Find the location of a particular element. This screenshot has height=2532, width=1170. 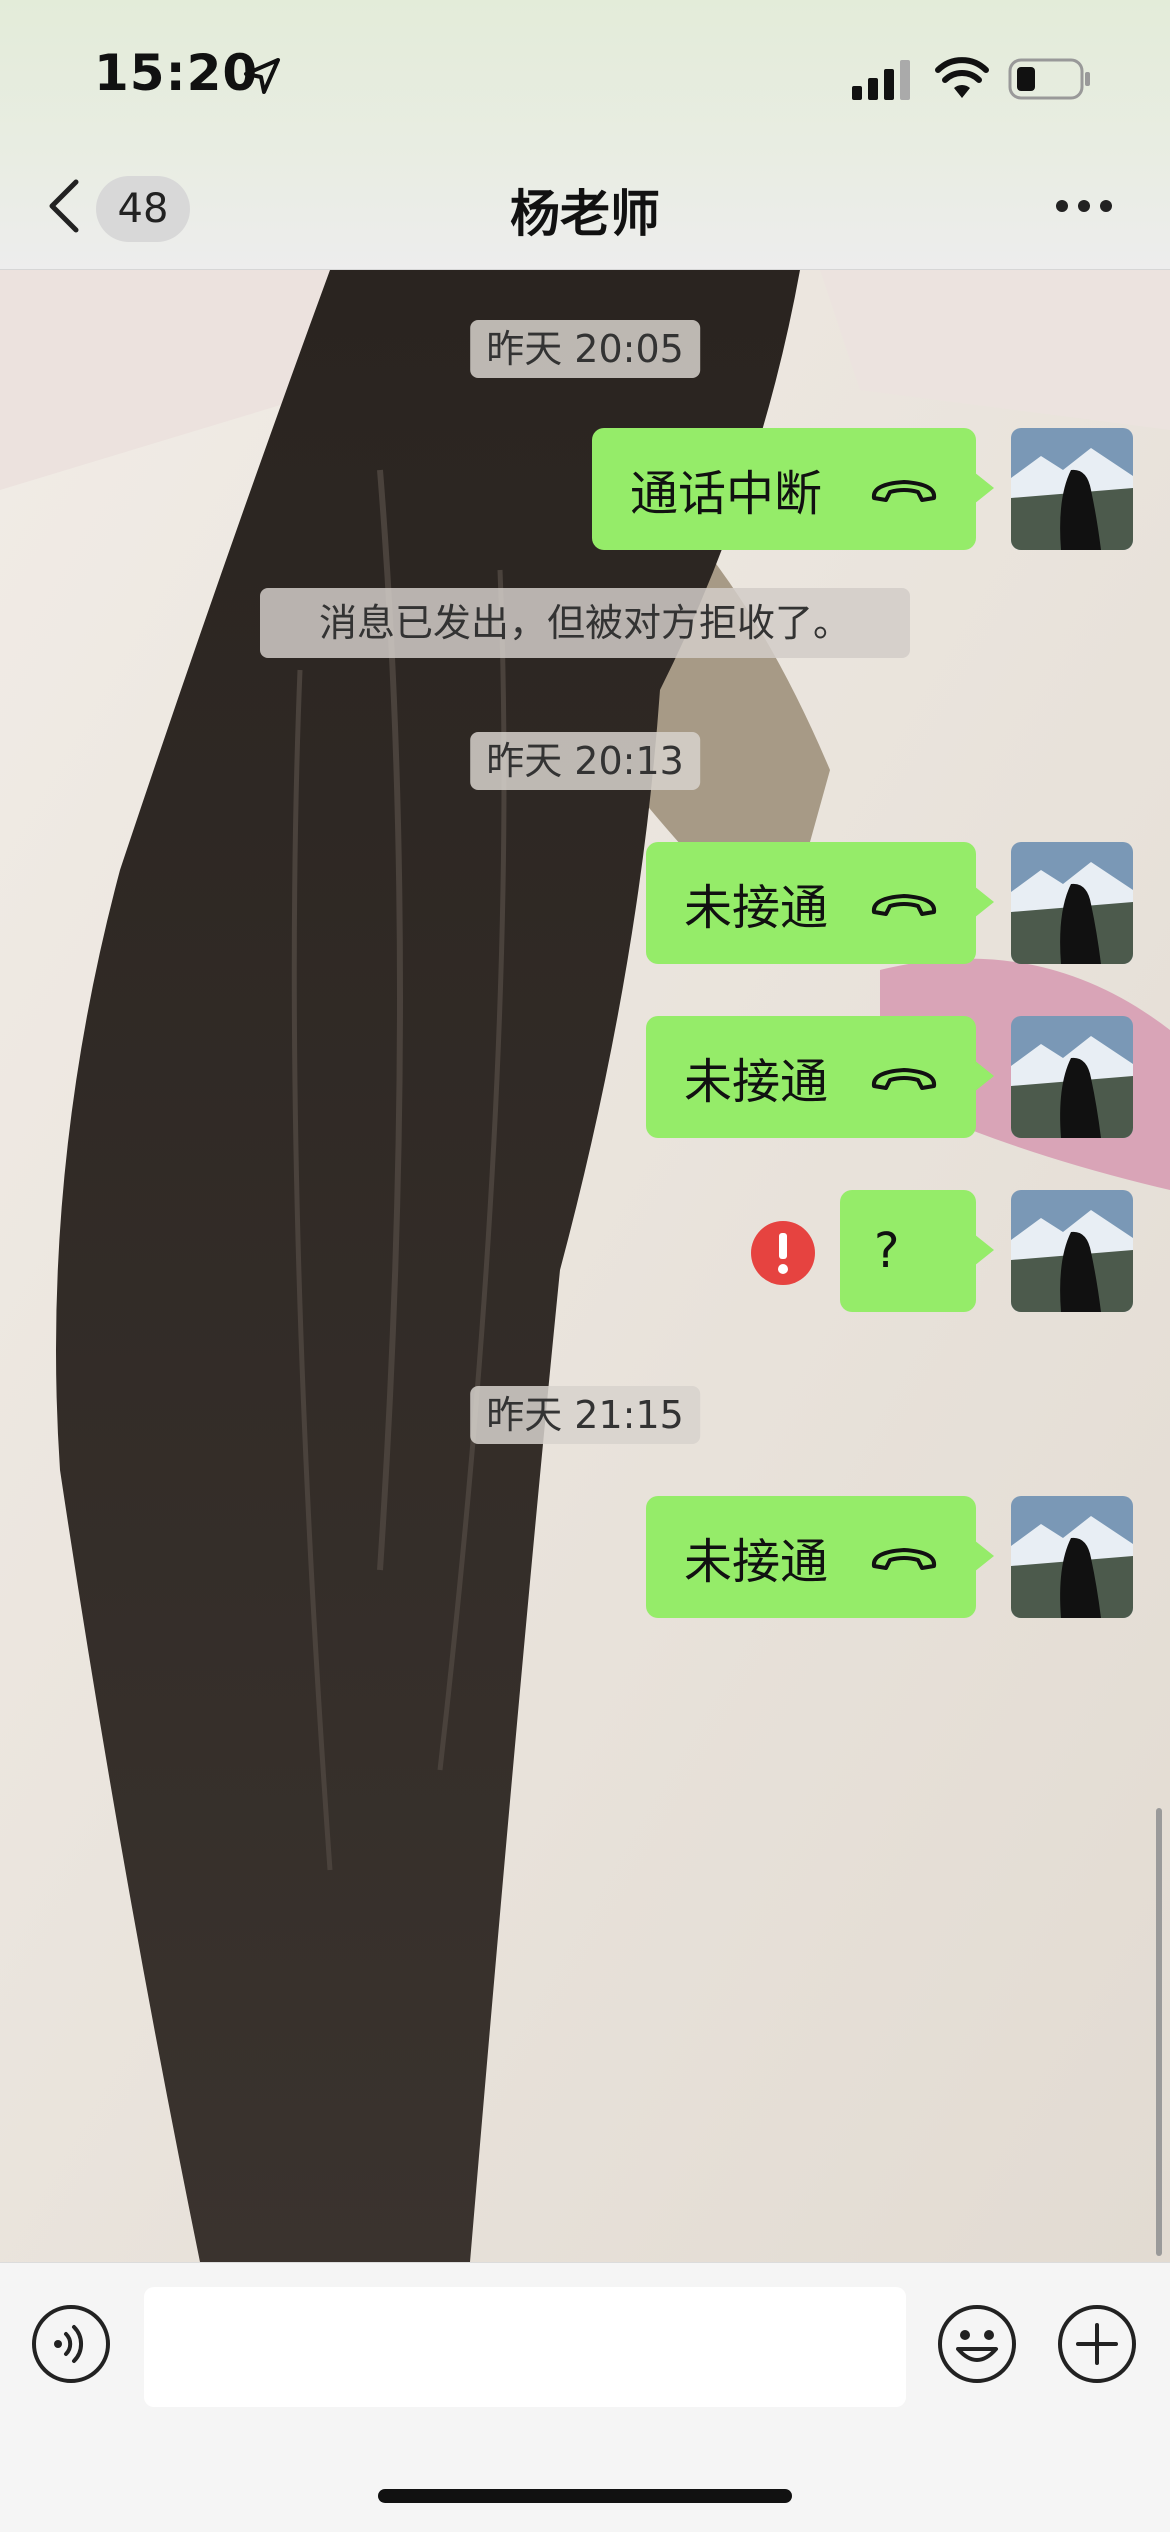

timestamp: 昨天 20:13 is located at coordinates (585, 761).